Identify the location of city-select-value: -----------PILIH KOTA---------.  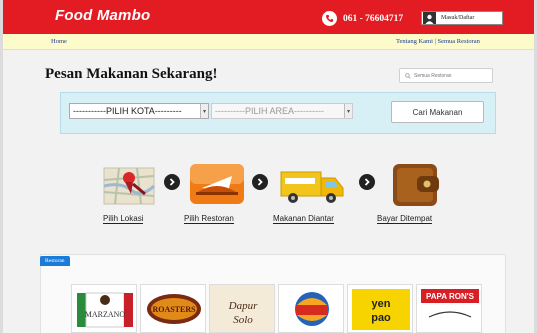
(127, 111).